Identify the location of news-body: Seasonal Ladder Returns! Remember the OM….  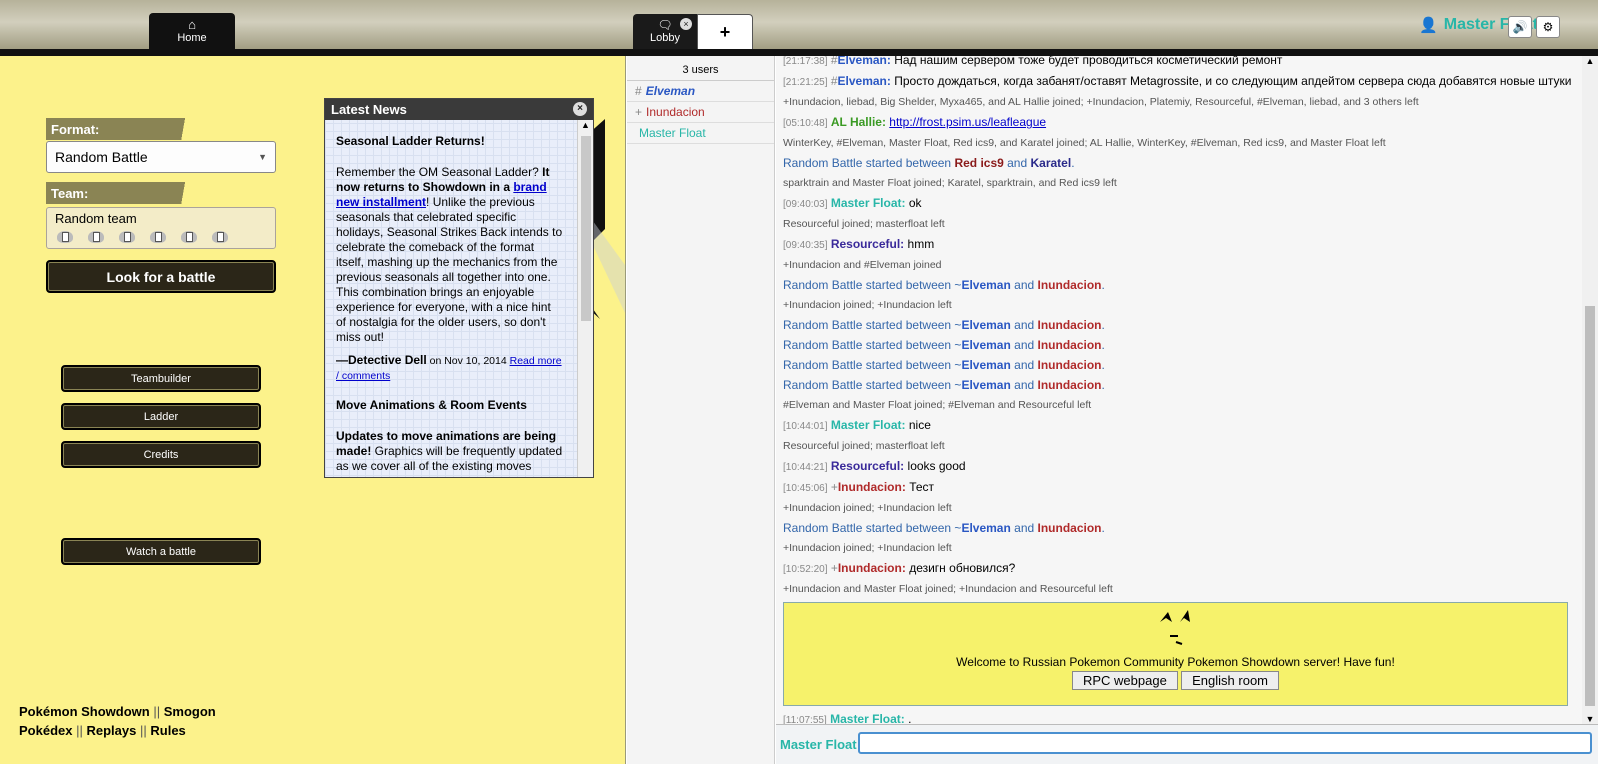
(459, 297).